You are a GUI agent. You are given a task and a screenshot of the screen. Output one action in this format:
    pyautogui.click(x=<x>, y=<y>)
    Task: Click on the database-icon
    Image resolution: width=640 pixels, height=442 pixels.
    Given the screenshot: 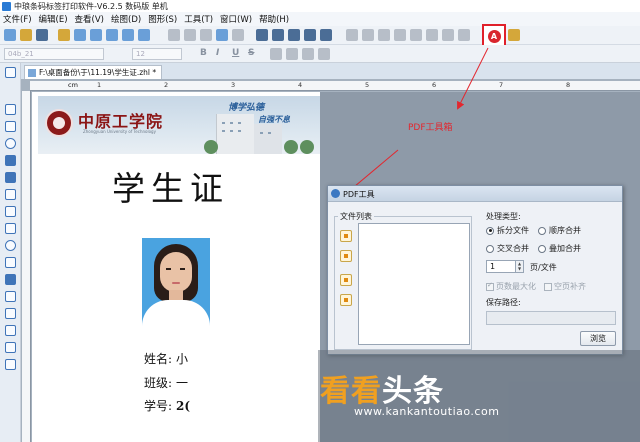 What is the action you would take?
    pyautogui.click(x=64, y=35)
    